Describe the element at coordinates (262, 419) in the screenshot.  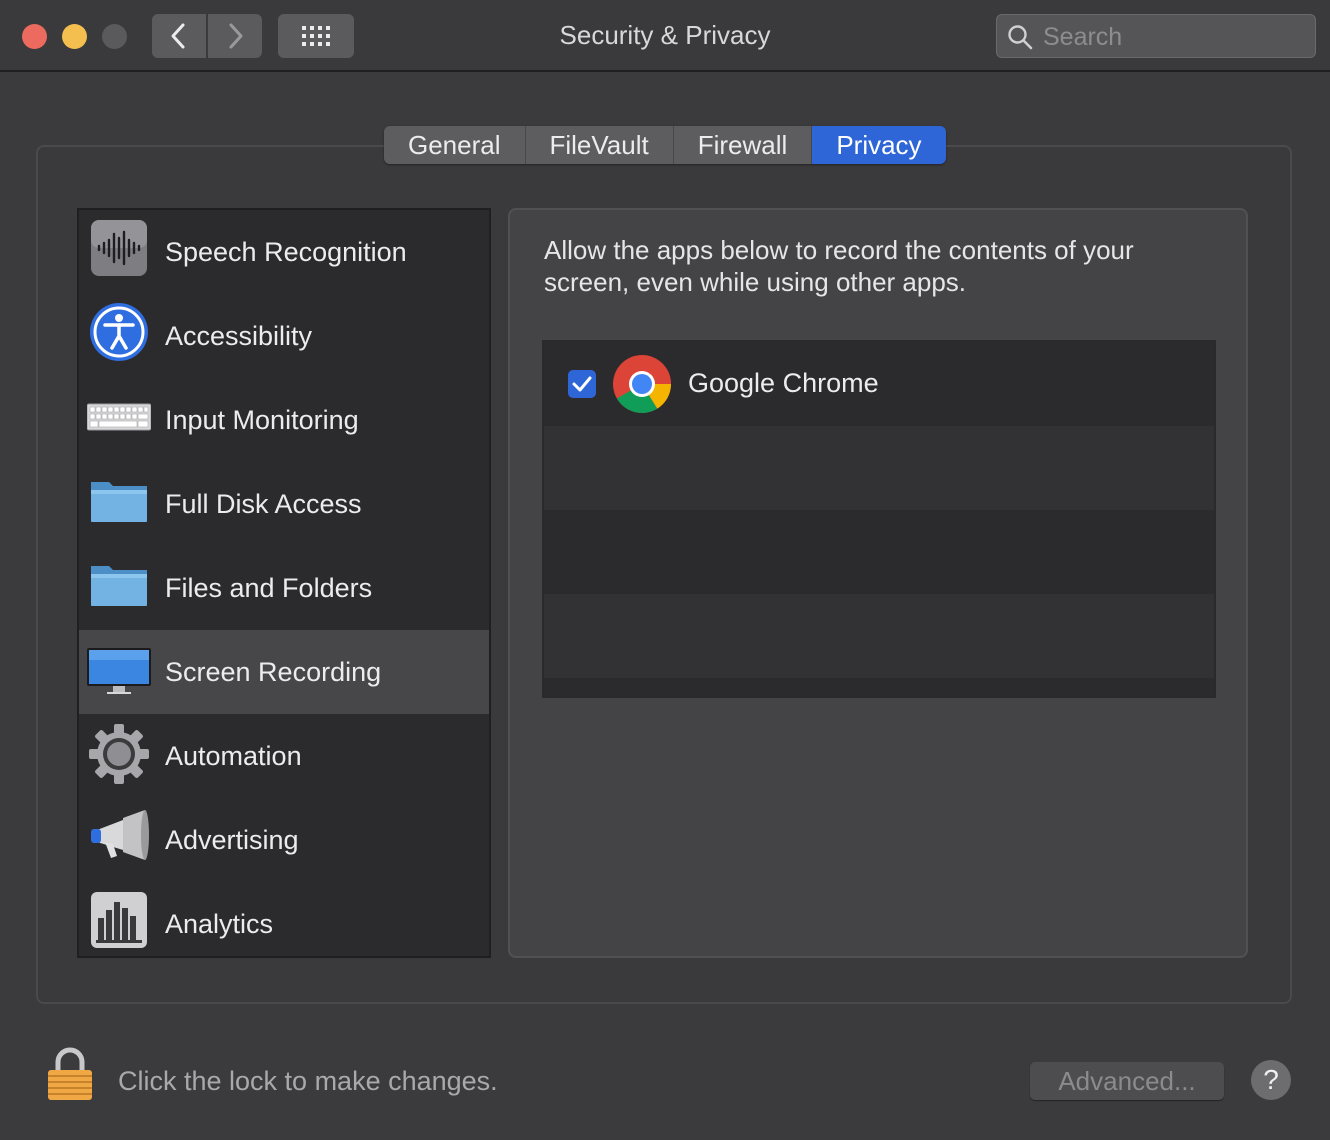
I see `sidebar-item-label: Input Monitoring` at that location.